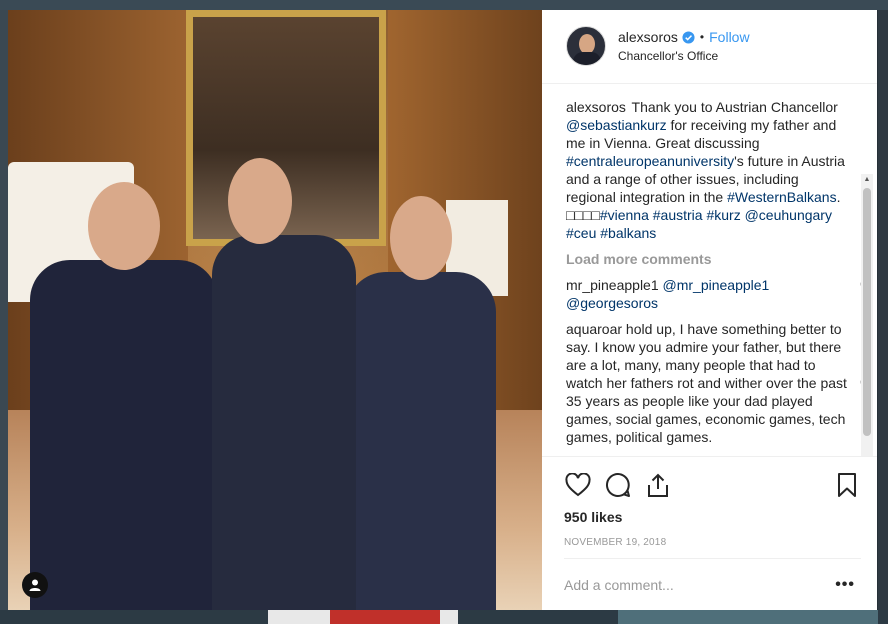 The image size is (888, 624). What do you see at coordinates (700, 584) in the screenshot?
I see `add-comment-input` at bounding box center [700, 584].